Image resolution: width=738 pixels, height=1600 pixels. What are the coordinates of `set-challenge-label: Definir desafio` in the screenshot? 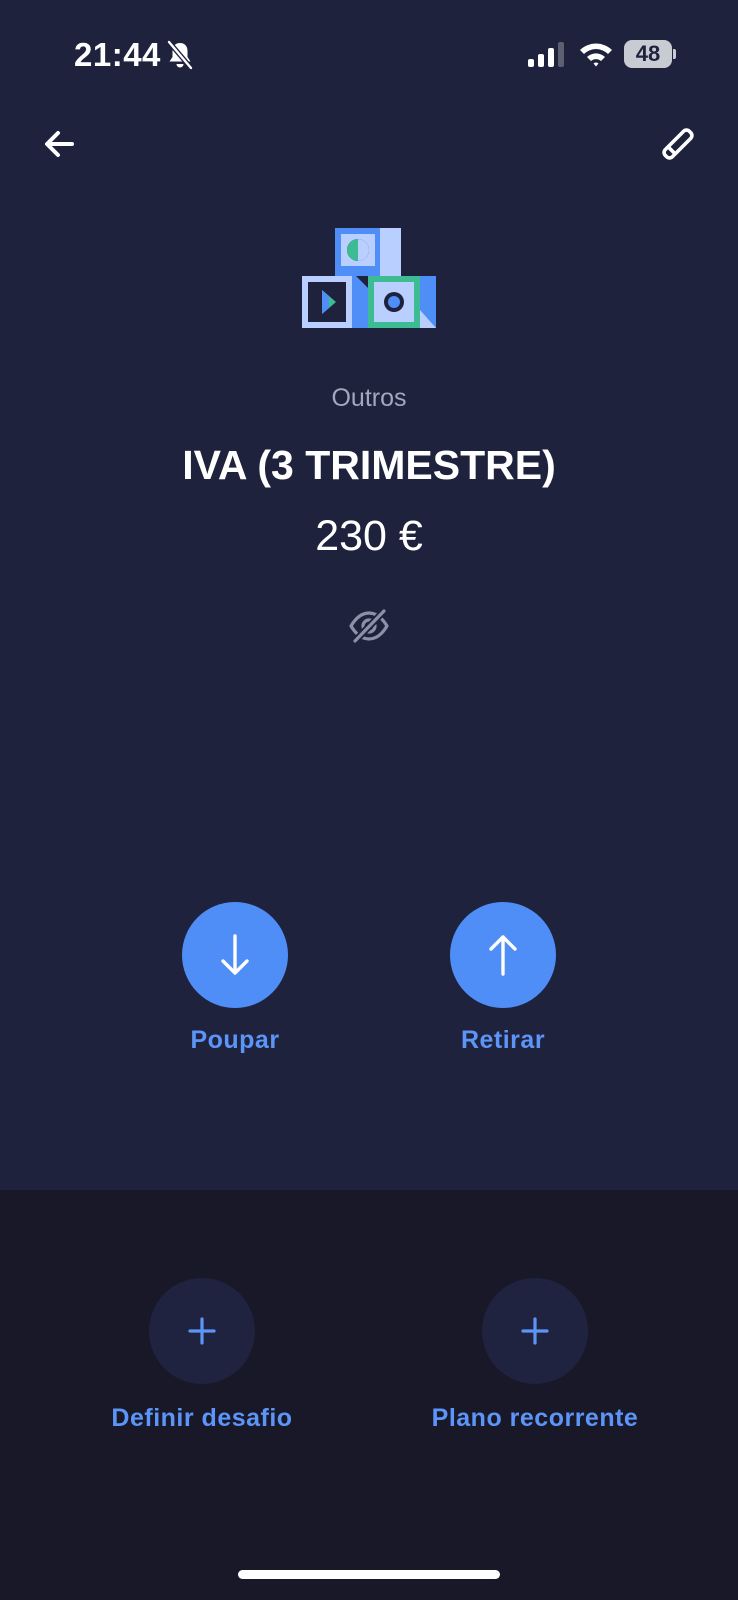 It's located at (202, 1418).